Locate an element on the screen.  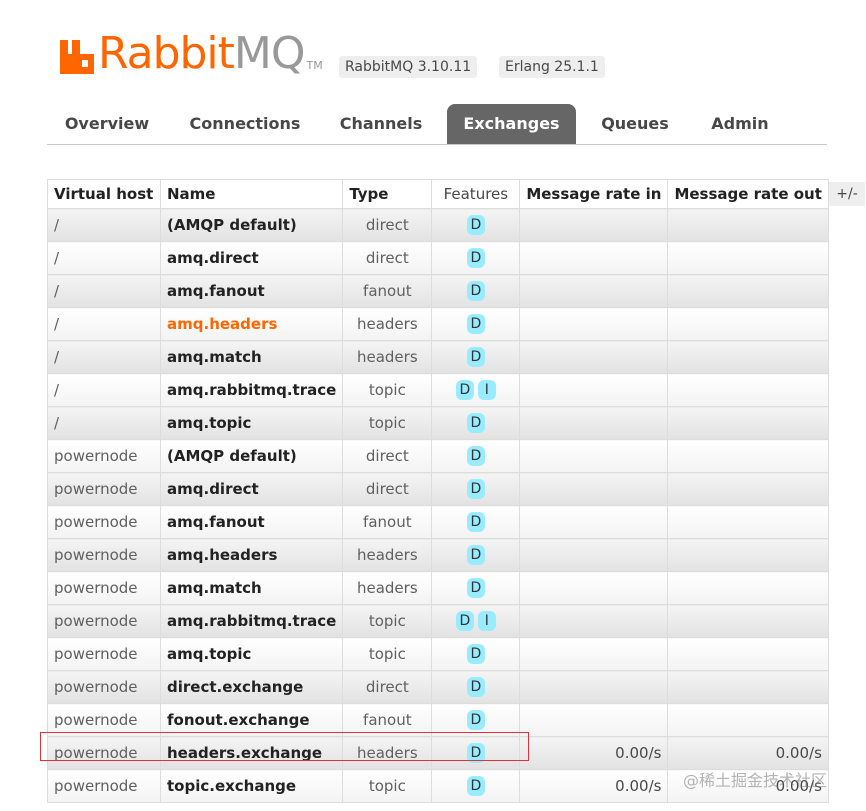
table-row: / amq.fanout fanout D is located at coordinates (438, 291).